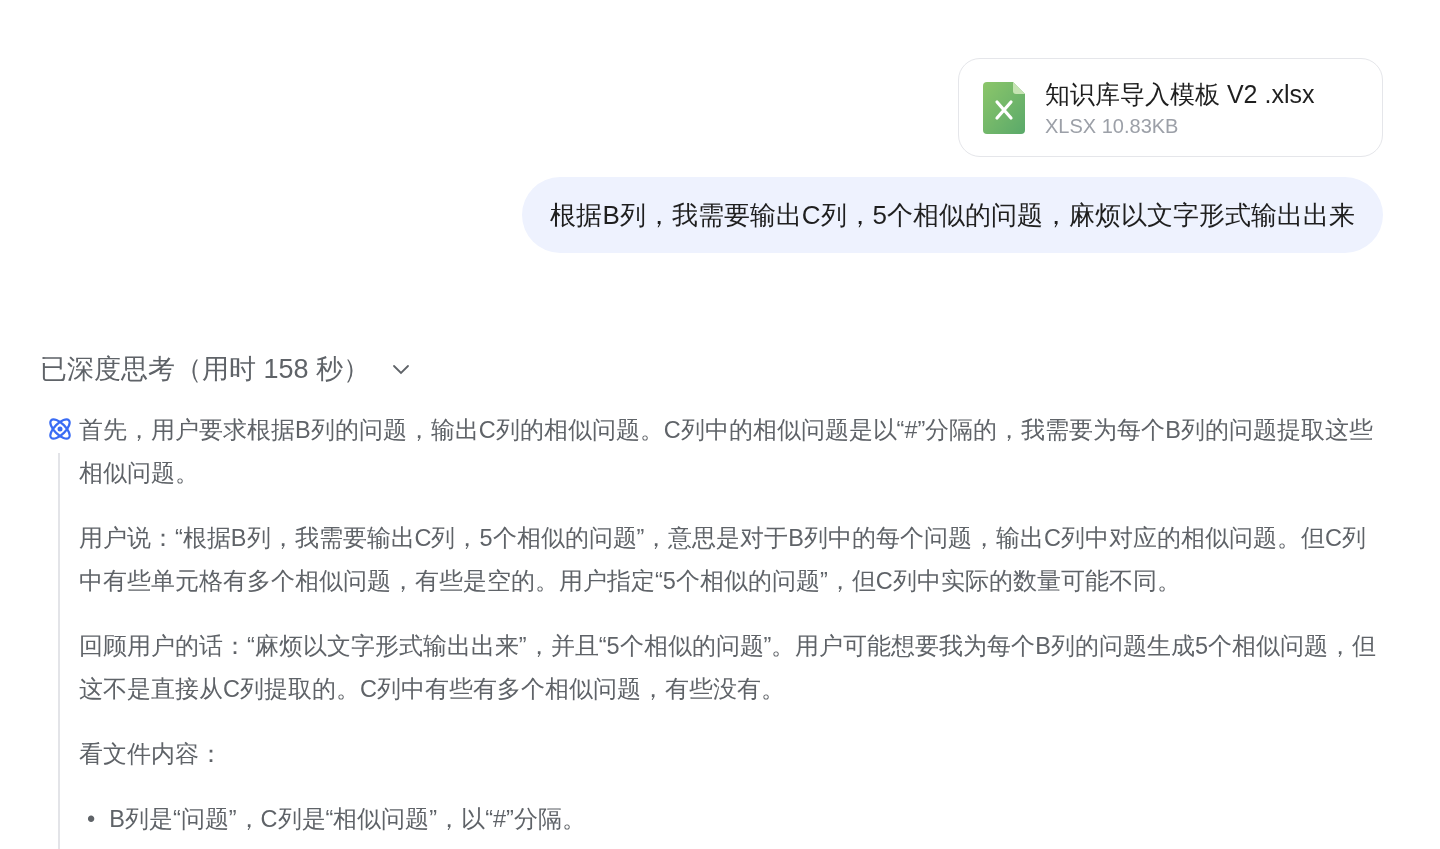 The image size is (1440, 849). I want to click on file-card: 知识库导入模板 V2 .xlsx XLSX 10.83KB, so click(1170, 107).